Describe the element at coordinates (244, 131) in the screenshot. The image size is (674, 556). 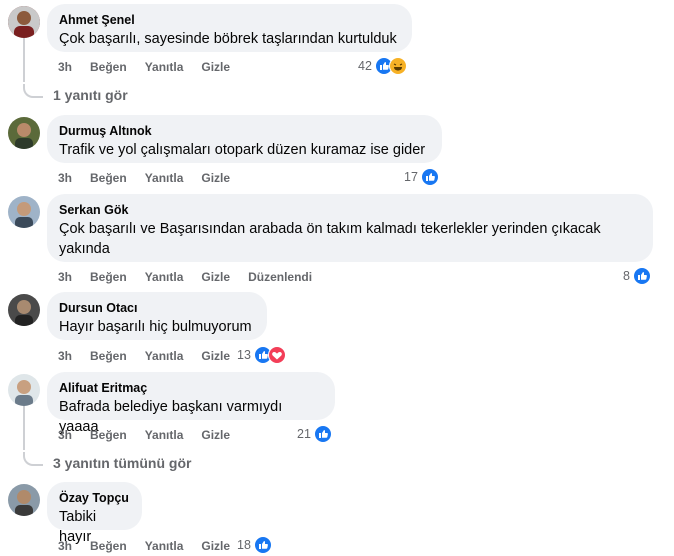
I see `commenter-name: Durmuş Altınok` at that location.